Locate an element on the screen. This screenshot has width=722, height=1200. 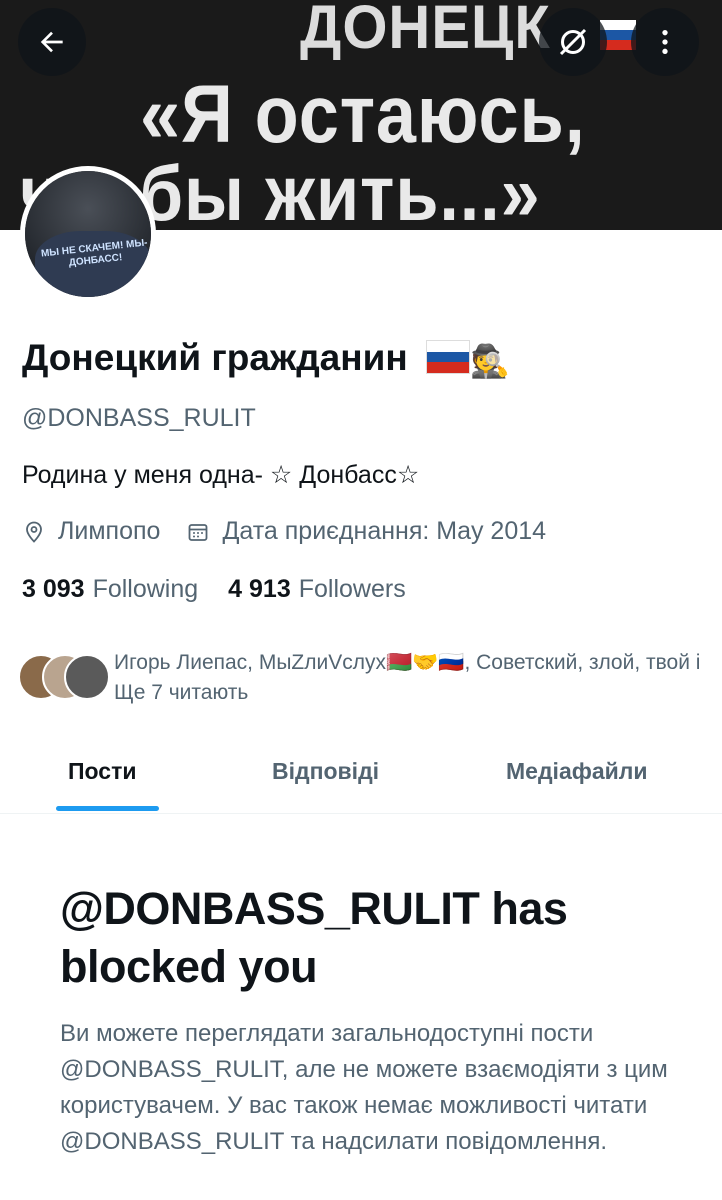
followers-label: Followers is located at coordinates (352, 589).